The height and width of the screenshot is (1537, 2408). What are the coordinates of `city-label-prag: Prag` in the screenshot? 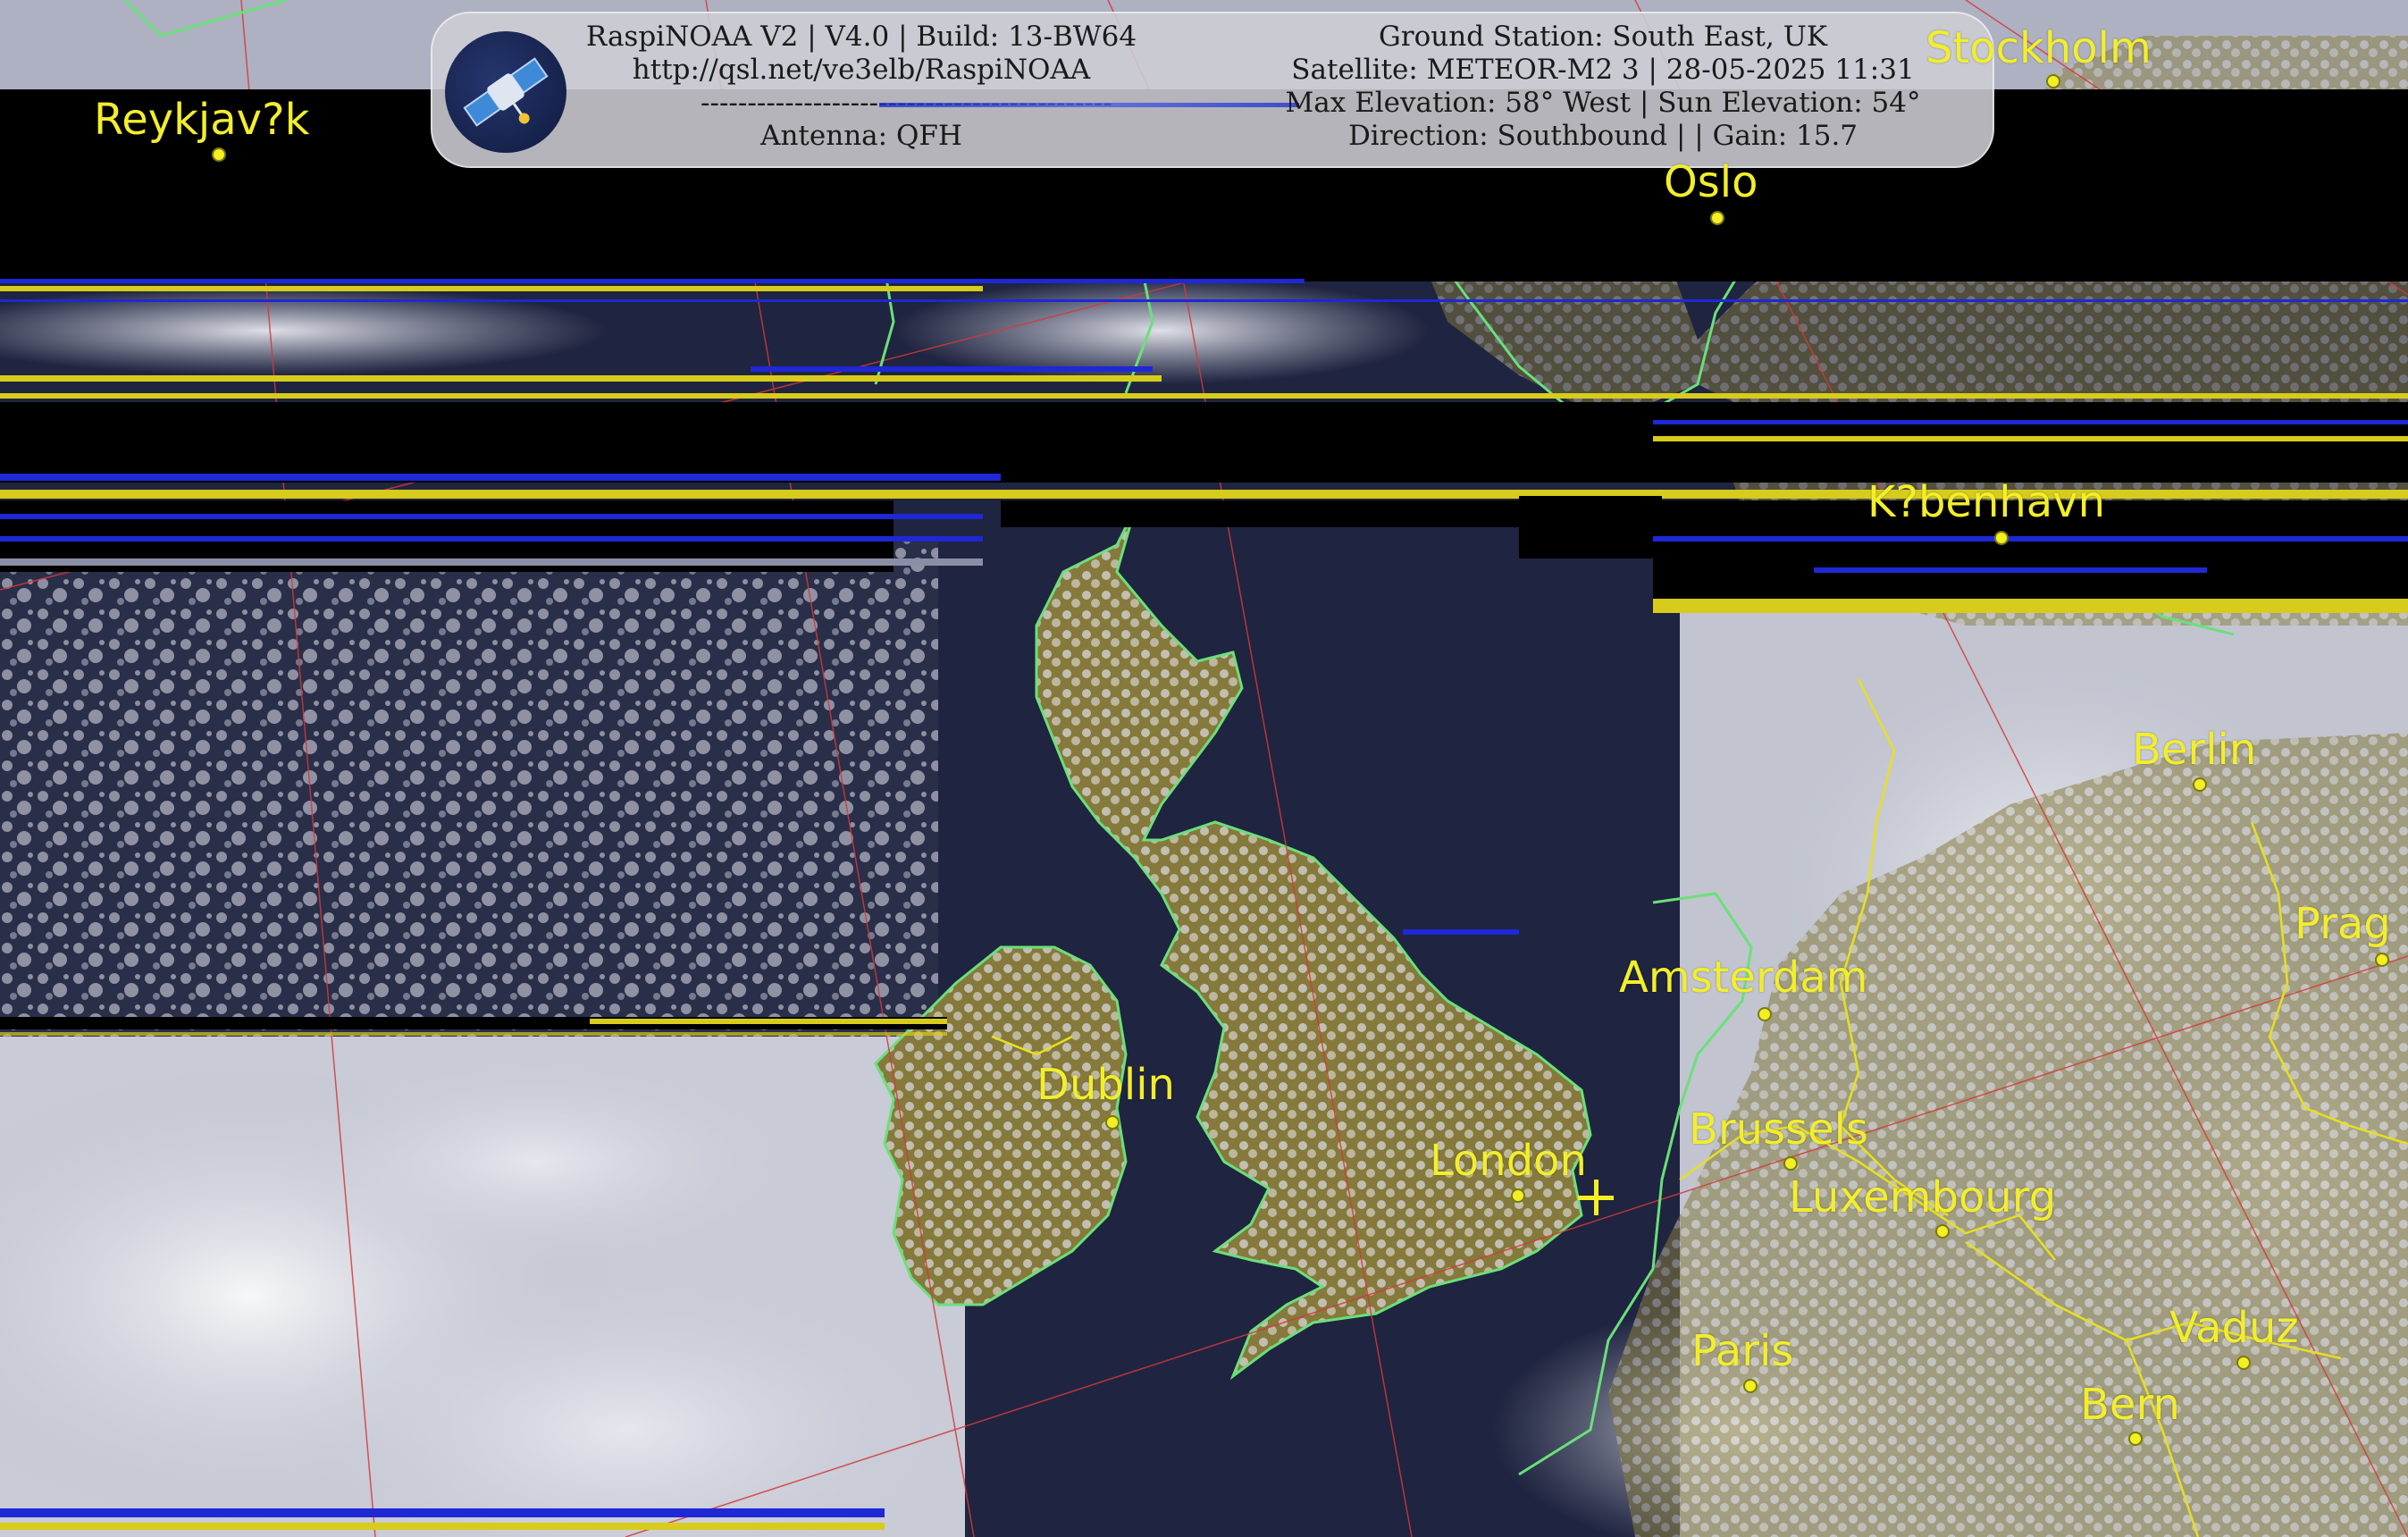 It's located at (2343, 924).